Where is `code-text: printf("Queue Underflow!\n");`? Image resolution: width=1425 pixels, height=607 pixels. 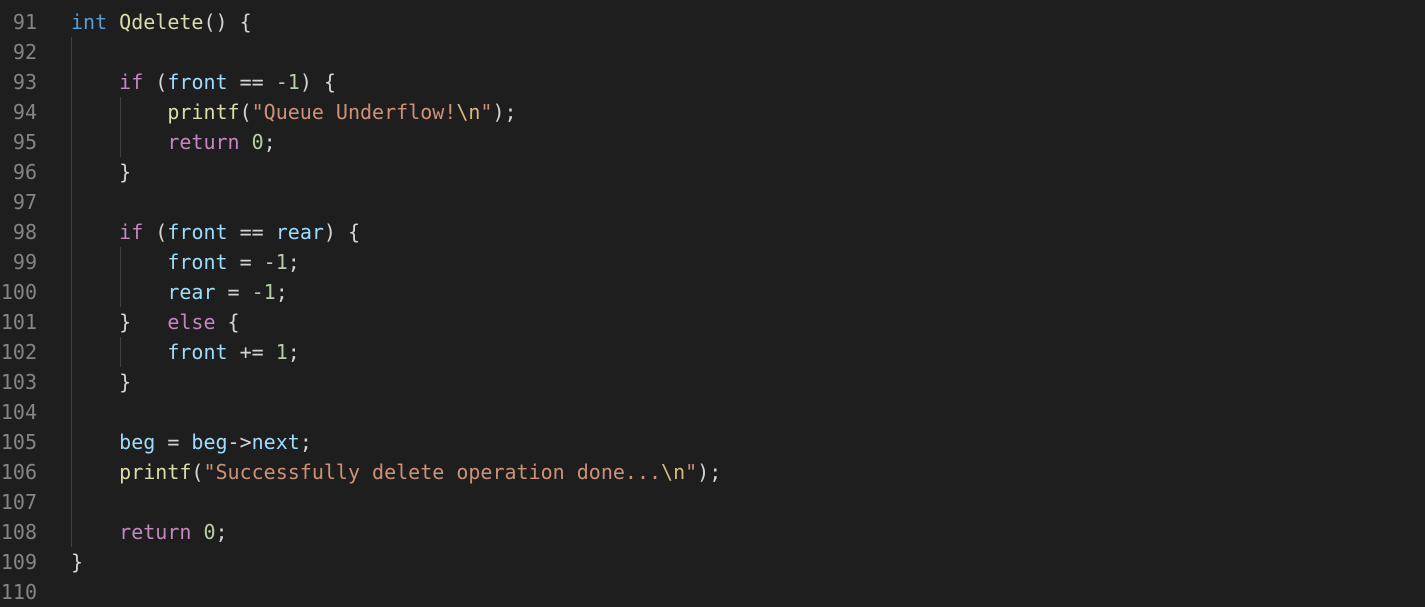
code-text: printf("Queue Underflow!\n"); is located at coordinates (293, 112).